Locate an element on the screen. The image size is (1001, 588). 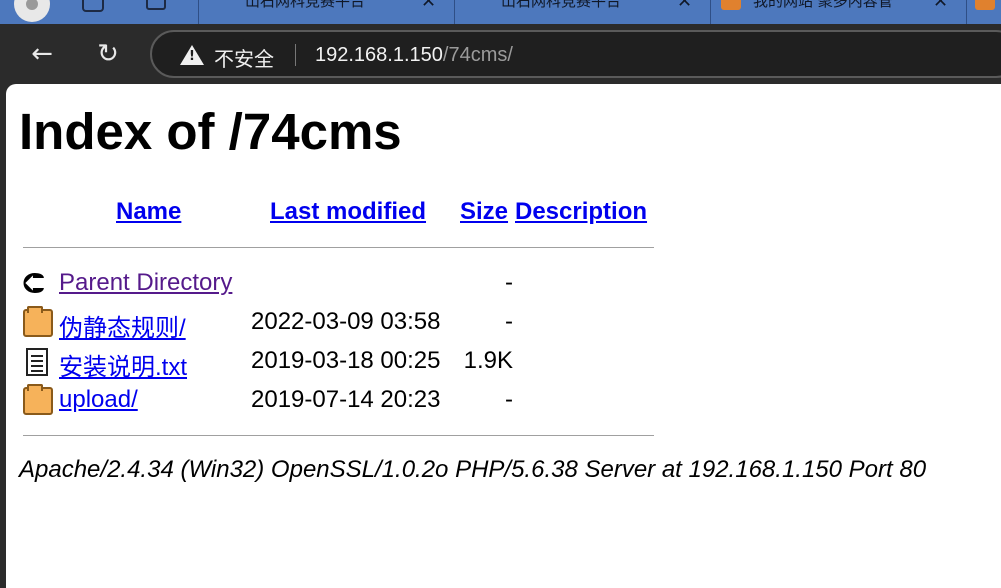
list-item: ⮈ Parent Directory - is located at coordinates (343, 284).